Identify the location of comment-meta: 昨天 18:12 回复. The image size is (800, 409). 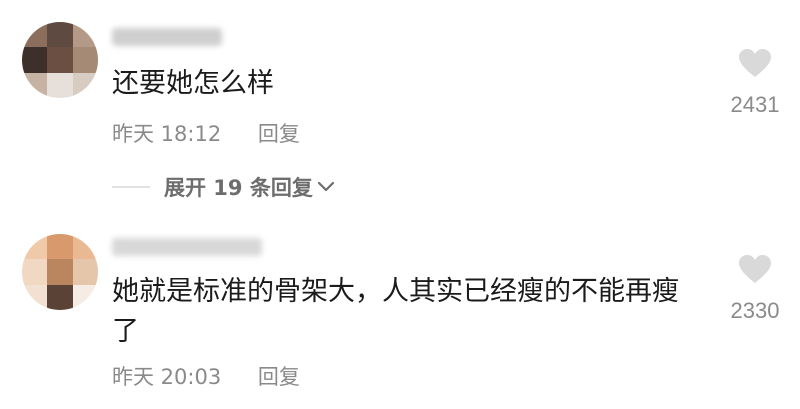
(206, 133).